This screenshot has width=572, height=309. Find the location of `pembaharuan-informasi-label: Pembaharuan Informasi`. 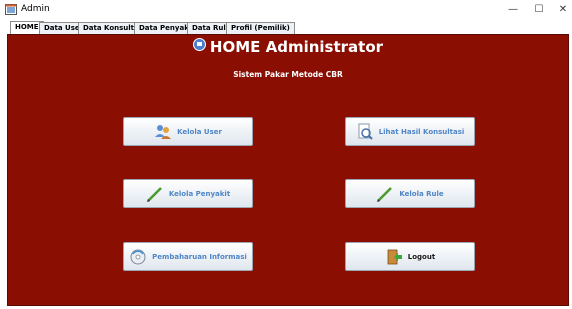

pembaharuan-informasi-label: Pembaharuan Informasi is located at coordinates (199, 256).